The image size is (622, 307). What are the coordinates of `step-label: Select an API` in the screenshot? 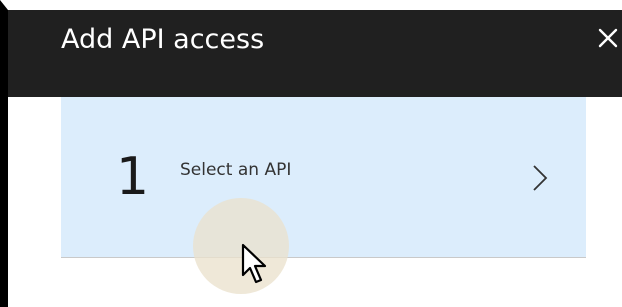 It's located at (236, 170).